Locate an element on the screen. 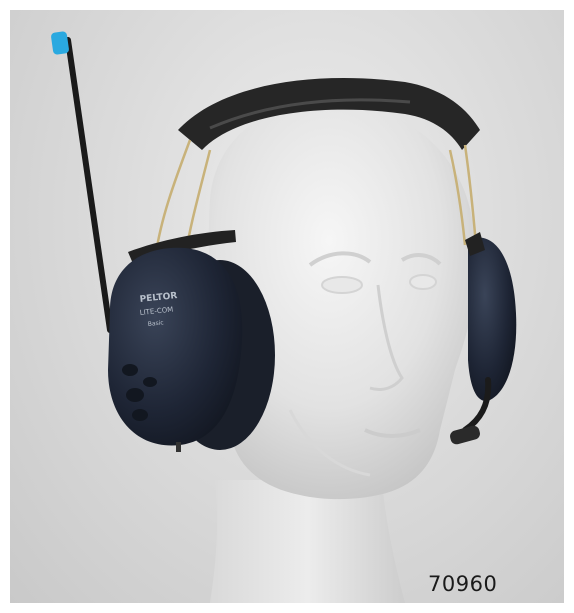  product-code: 70960 is located at coordinates (463, 584).